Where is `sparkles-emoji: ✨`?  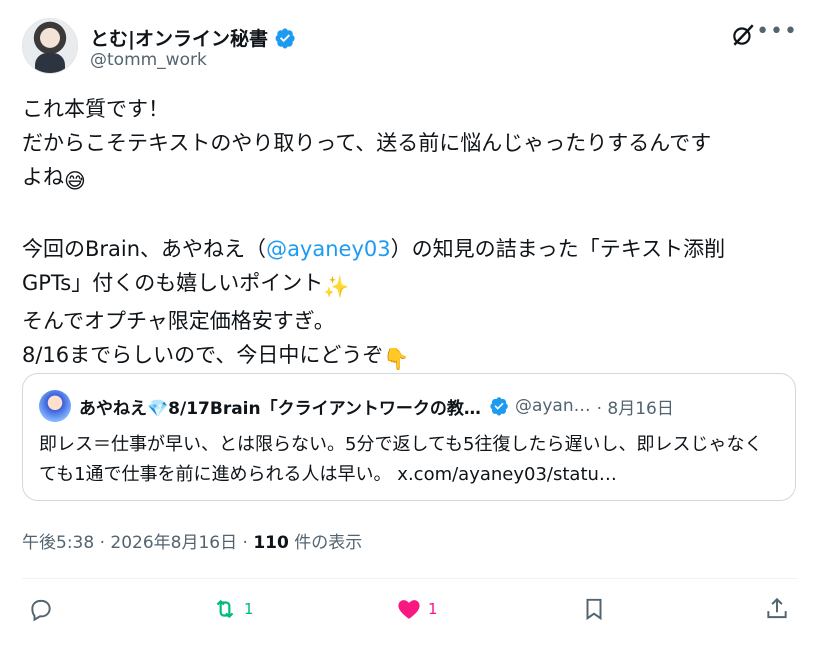
sparkles-emoji: ✨ is located at coordinates (336, 287).